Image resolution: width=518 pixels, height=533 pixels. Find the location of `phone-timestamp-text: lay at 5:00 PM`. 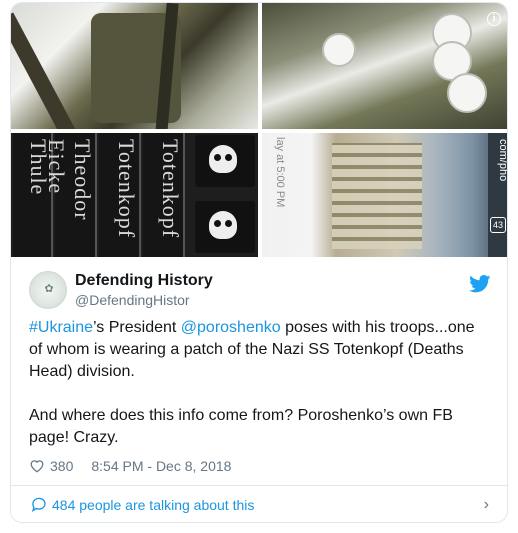

phone-timestamp-text: lay at 5:00 PM is located at coordinates (280, 172).